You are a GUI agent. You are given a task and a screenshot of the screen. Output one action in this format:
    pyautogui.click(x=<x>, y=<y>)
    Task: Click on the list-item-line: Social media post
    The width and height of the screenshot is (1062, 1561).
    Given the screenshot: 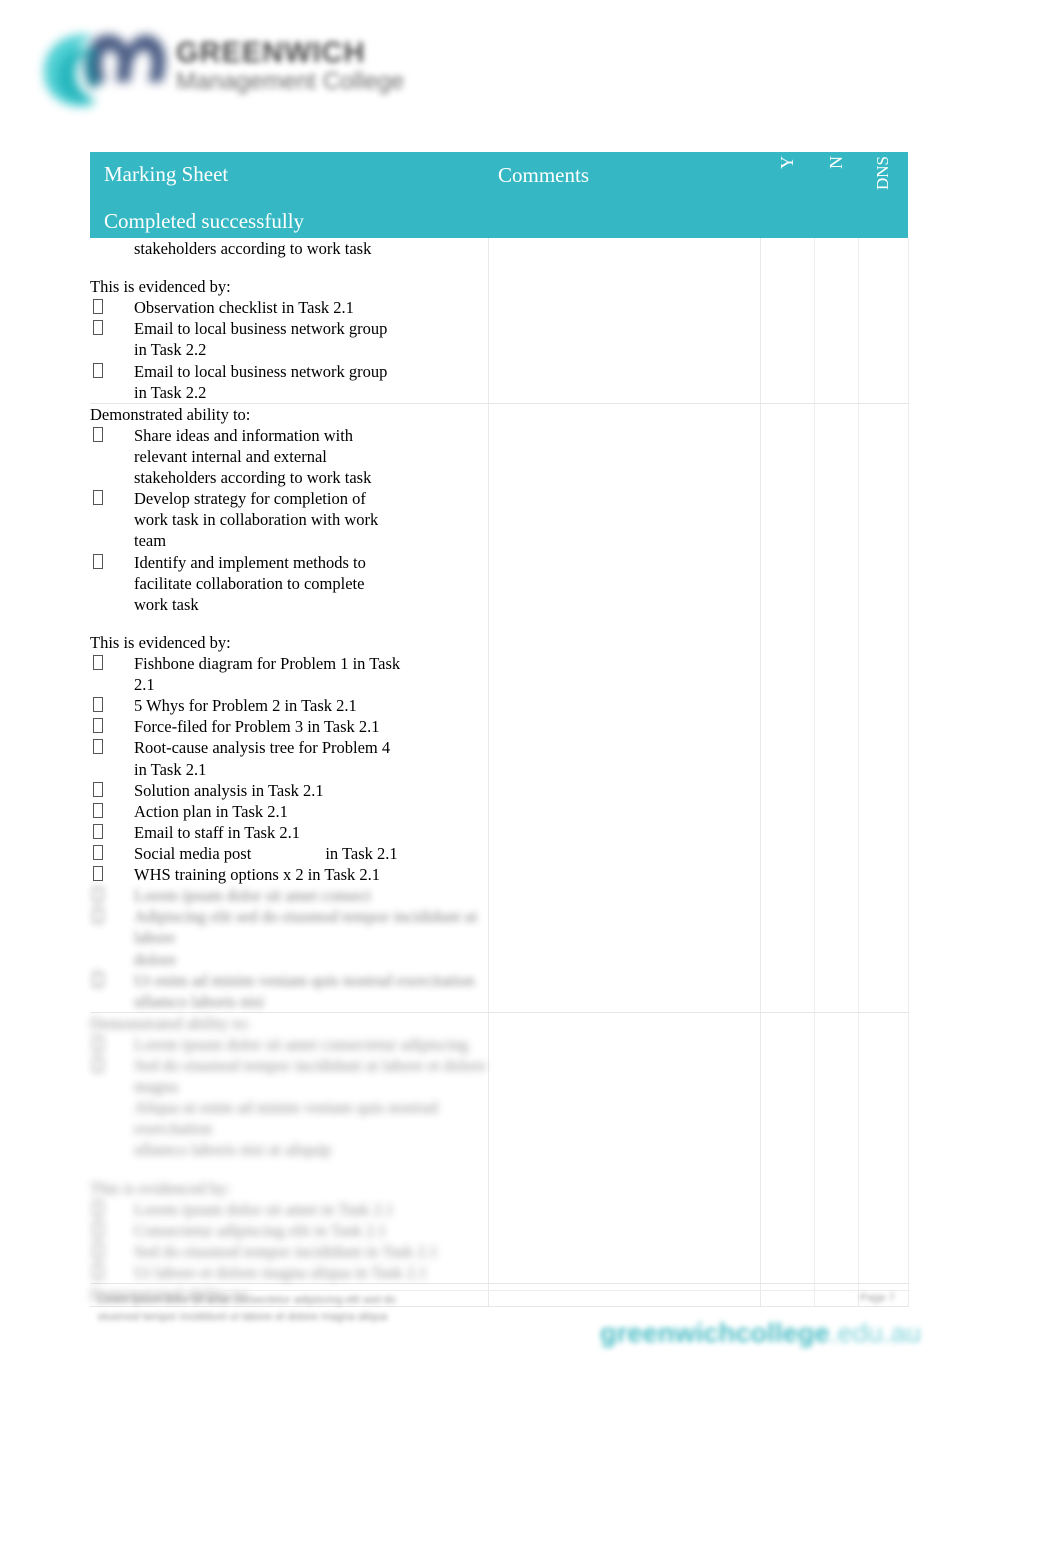 What is the action you would take?
    pyautogui.click(x=193, y=853)
    